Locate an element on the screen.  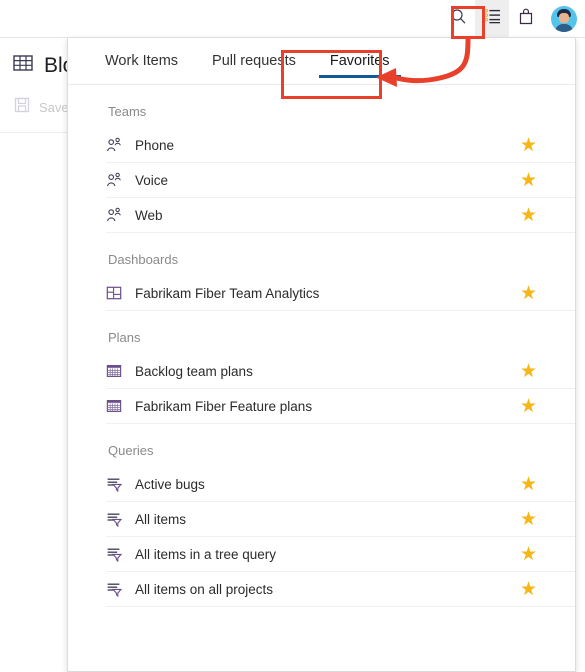
favorite-row: Backlog team plans ★ is located at coordinates (340, 371).